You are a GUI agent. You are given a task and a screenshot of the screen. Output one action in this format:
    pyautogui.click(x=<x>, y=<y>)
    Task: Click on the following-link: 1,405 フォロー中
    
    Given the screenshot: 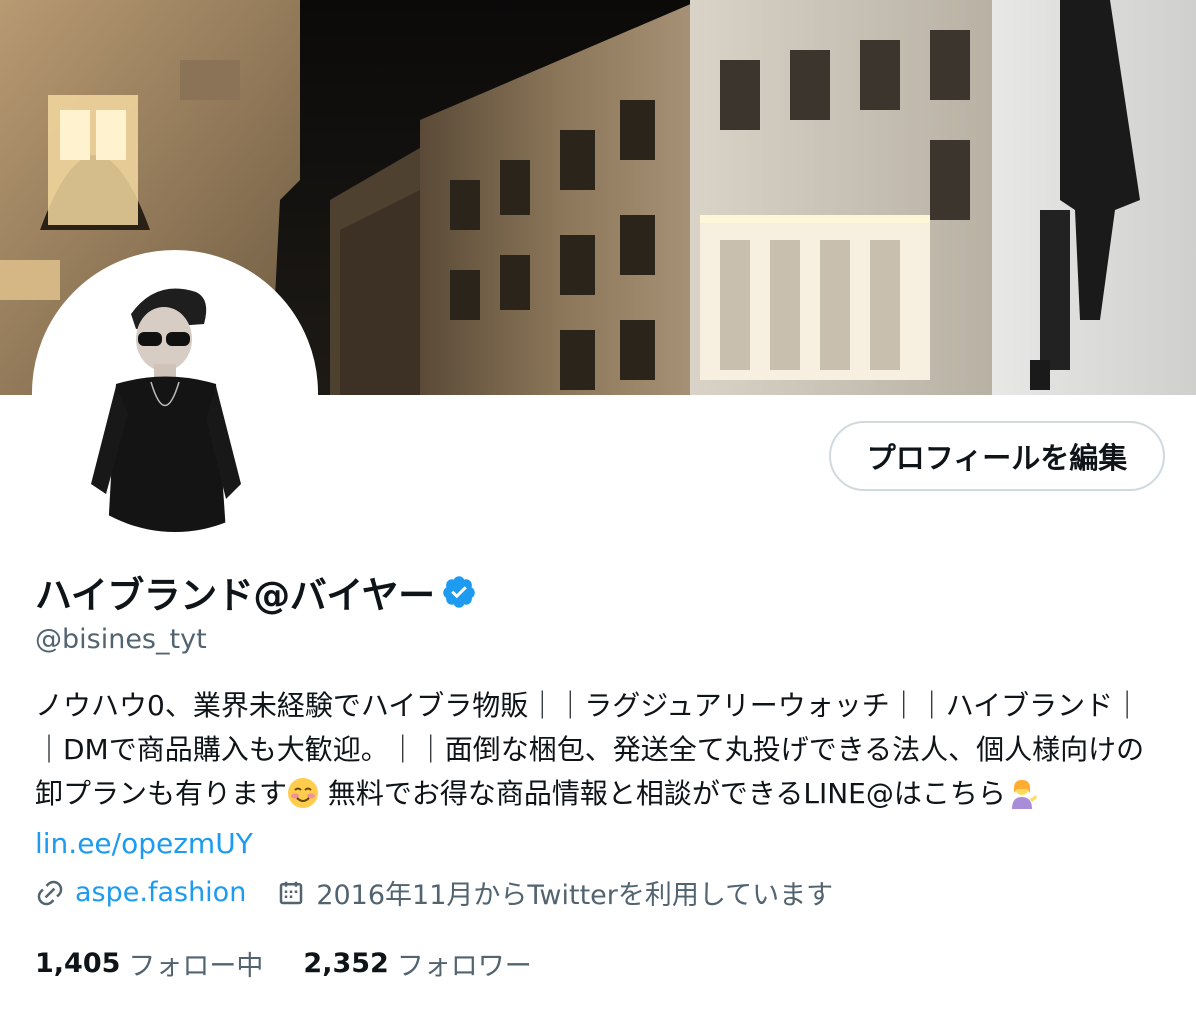 What is the action you would take?
    pyautogui.click(x=149, y=963)
    